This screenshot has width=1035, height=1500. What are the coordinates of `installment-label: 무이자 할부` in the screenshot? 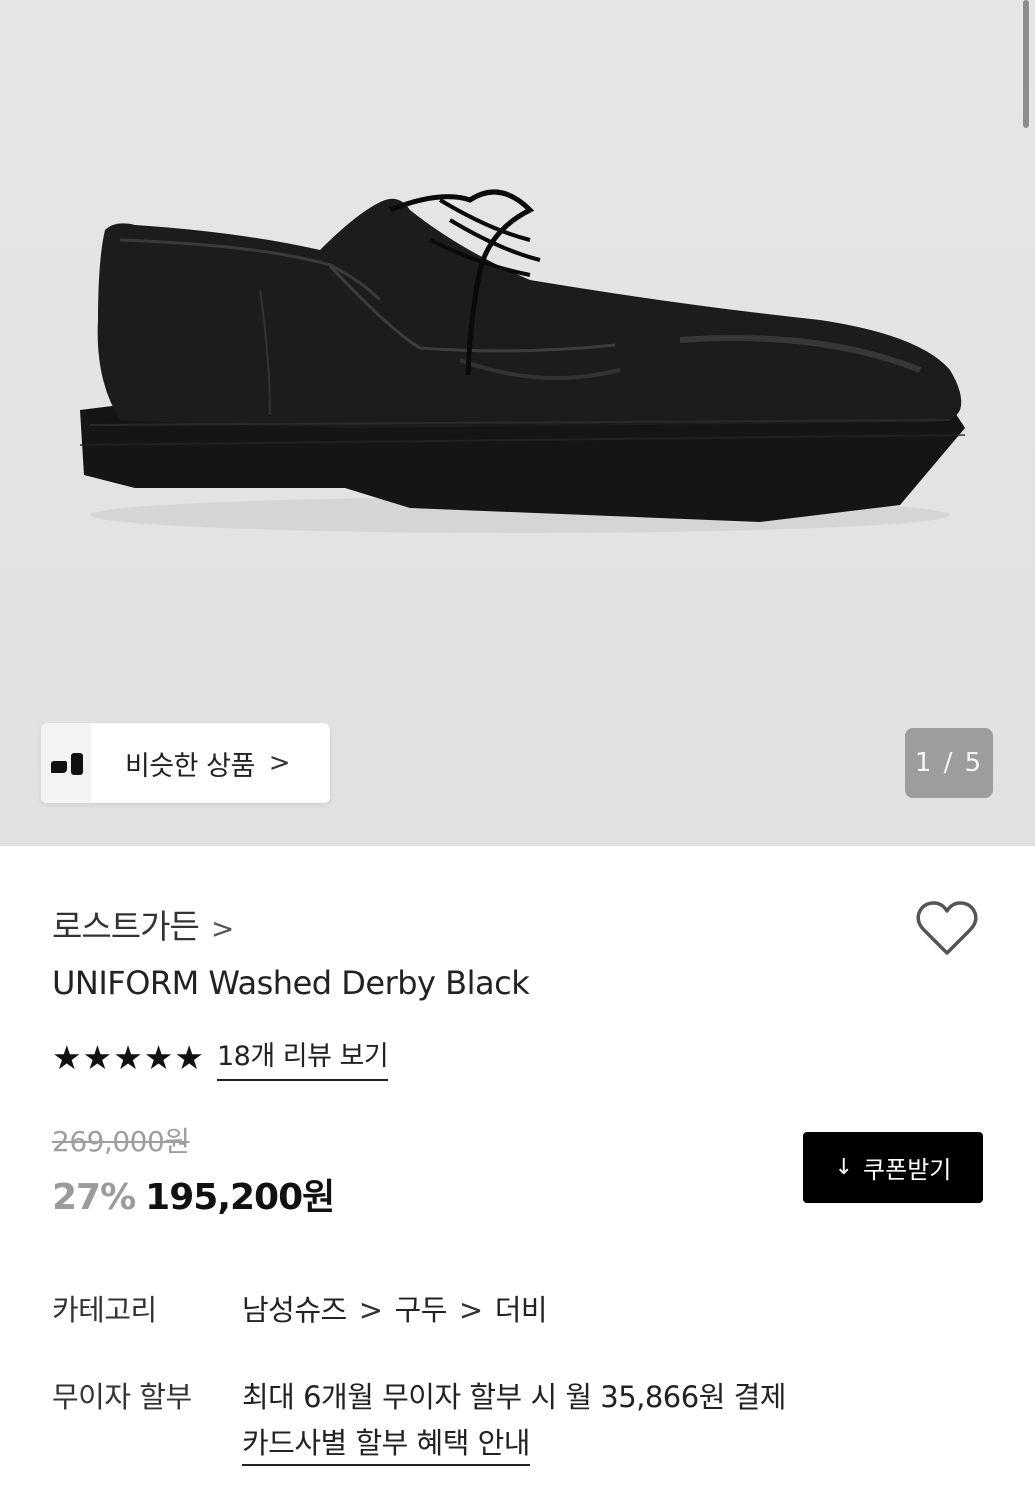 It's located at (122, 1397).